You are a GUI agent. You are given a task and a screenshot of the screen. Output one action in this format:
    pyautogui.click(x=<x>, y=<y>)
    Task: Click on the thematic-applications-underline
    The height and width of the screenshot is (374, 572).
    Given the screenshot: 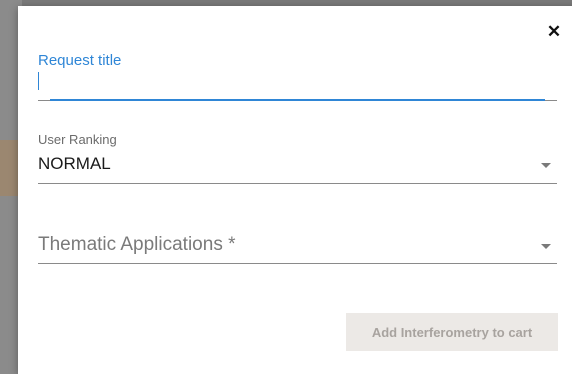 What is the action you would take?
    pyautogui.click(x=297, y=263)
    